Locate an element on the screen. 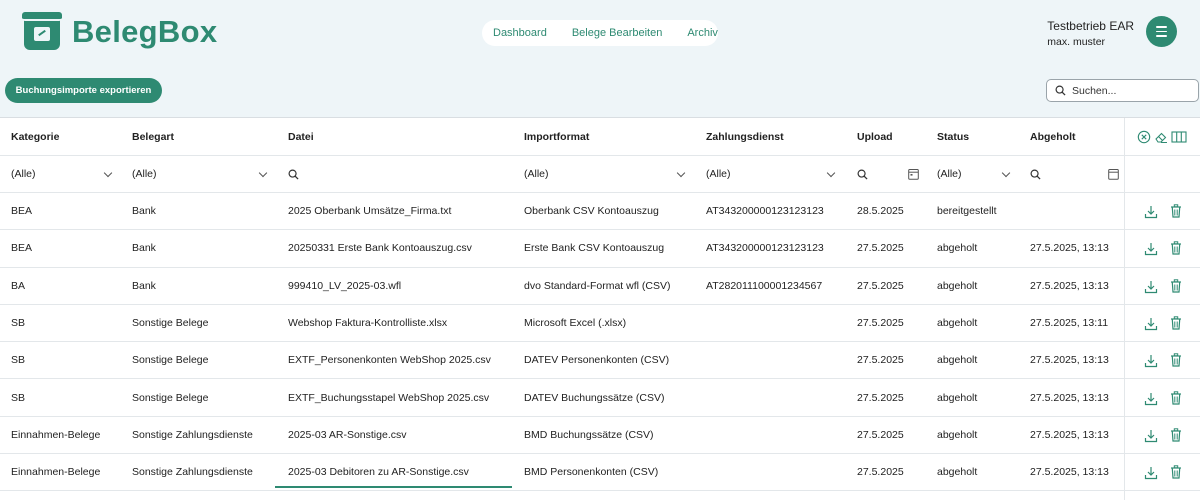 The image size is (1200, 500). cell-importformat: dvo Standard-Format wfl (CSV) is located at coordinates (597, 285).